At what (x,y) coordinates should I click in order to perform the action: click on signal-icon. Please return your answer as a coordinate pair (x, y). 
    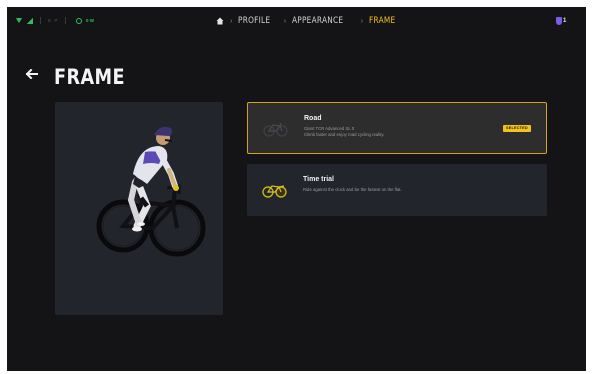
    Looking at the image, I should click on (29, 20).